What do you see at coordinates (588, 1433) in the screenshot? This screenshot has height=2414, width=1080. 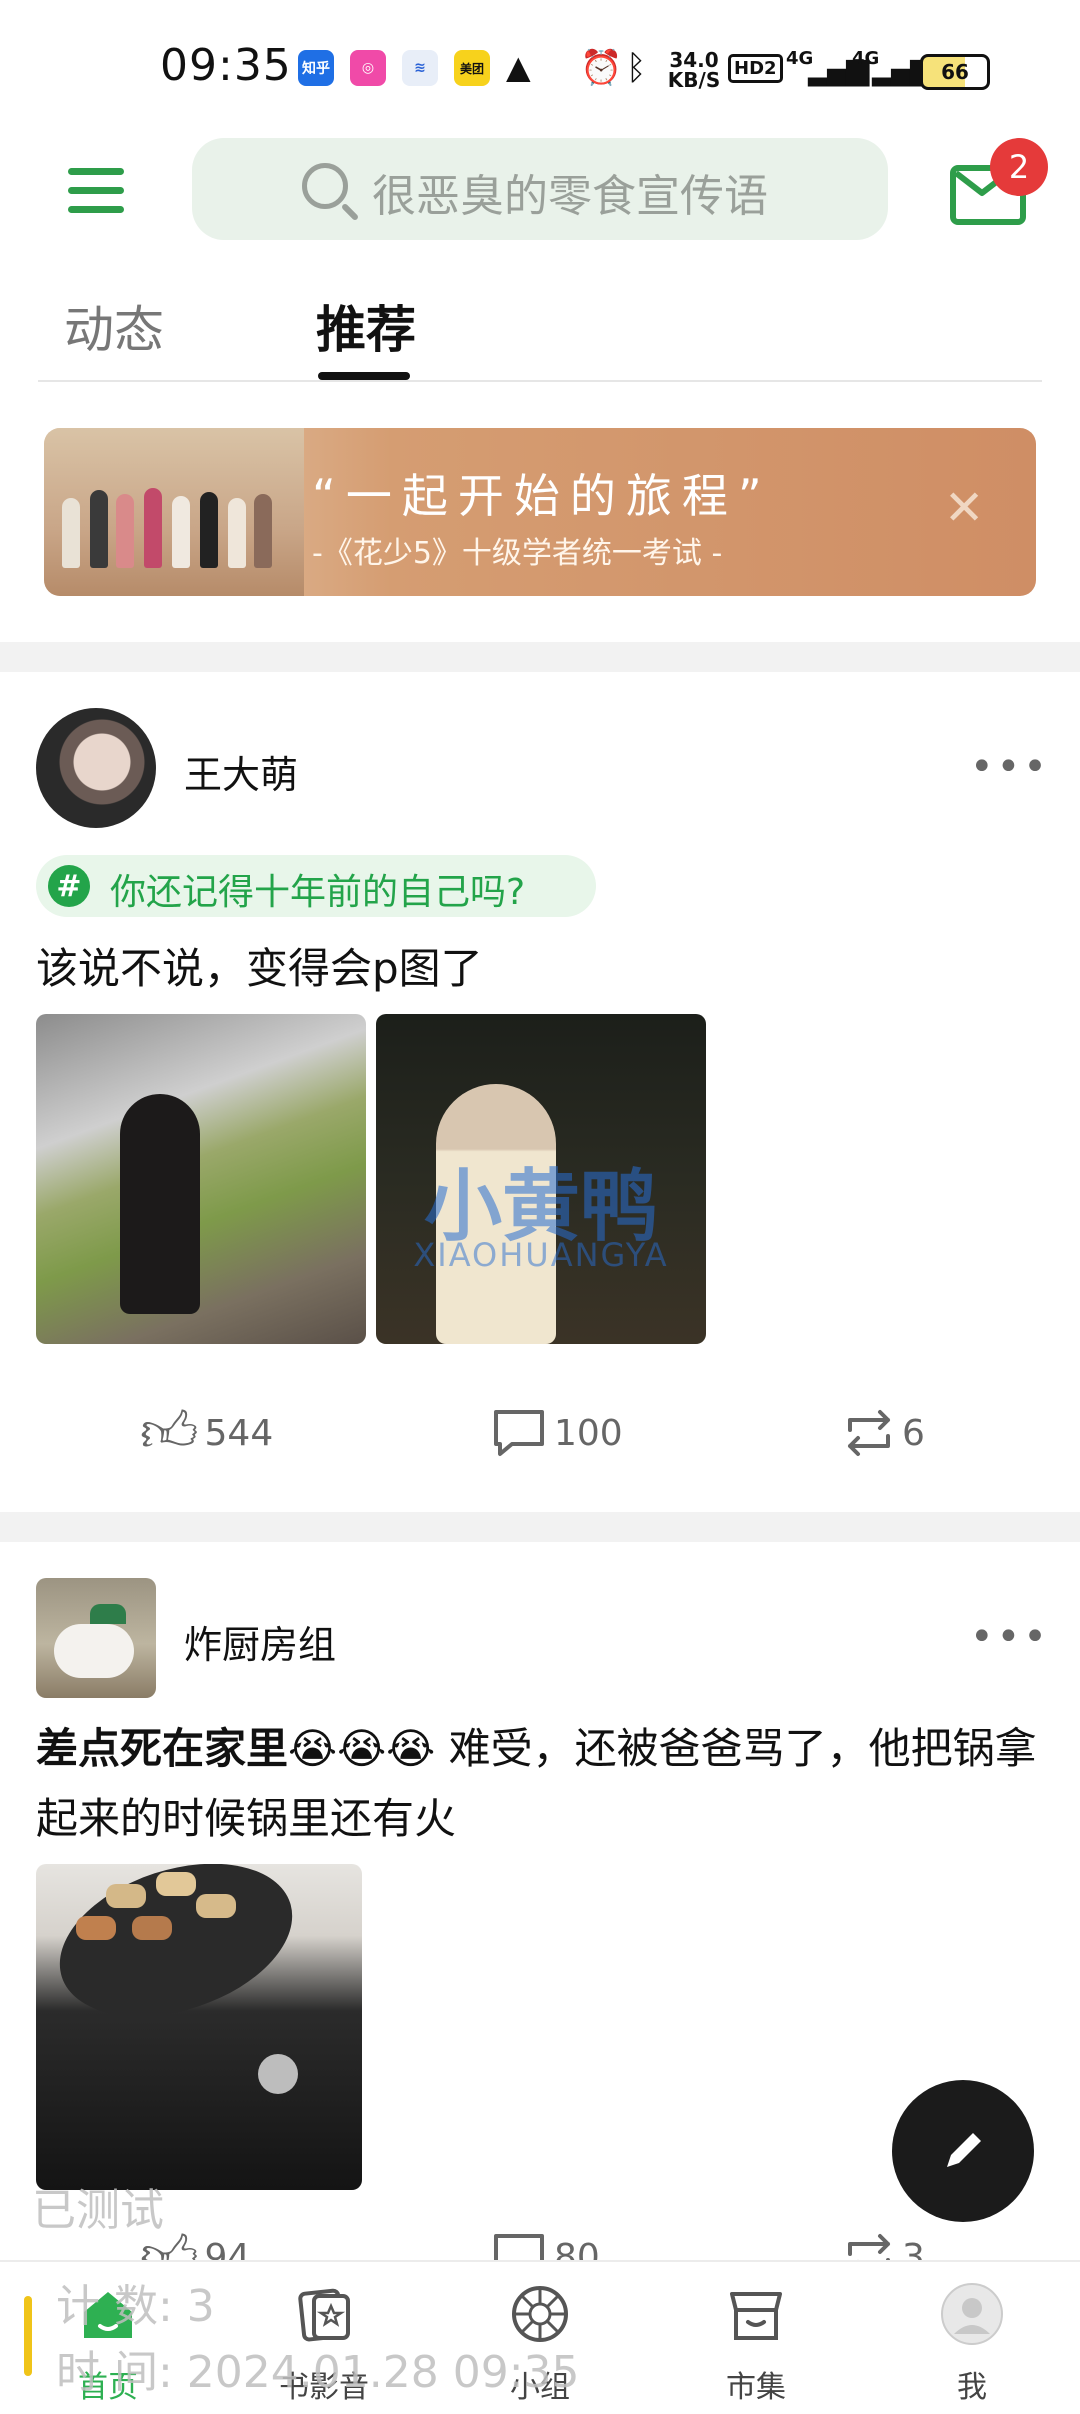 I see `comment-count: 100` at bounding box center [588, 1433].